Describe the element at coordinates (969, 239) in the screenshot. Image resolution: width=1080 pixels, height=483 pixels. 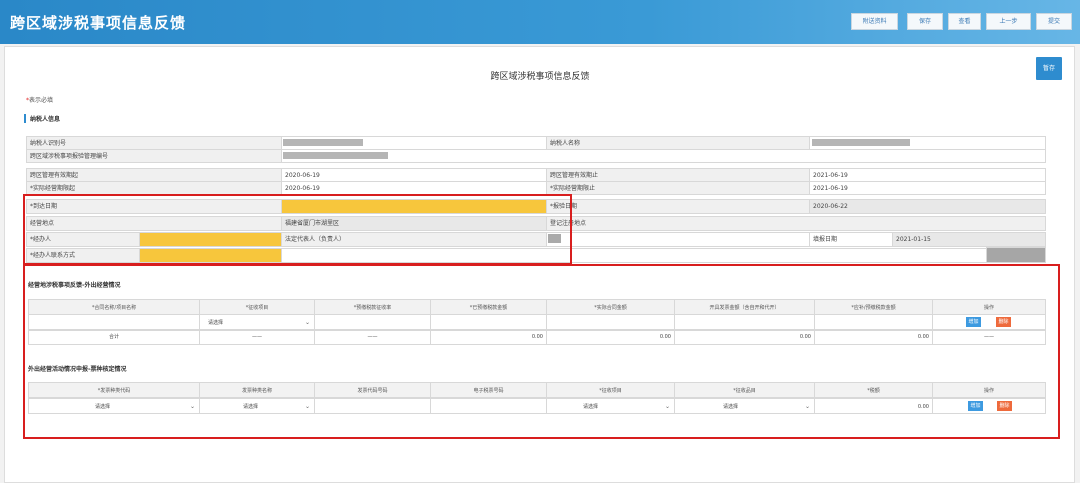
I see `fill-date-value: 2021-01-15` at that location.